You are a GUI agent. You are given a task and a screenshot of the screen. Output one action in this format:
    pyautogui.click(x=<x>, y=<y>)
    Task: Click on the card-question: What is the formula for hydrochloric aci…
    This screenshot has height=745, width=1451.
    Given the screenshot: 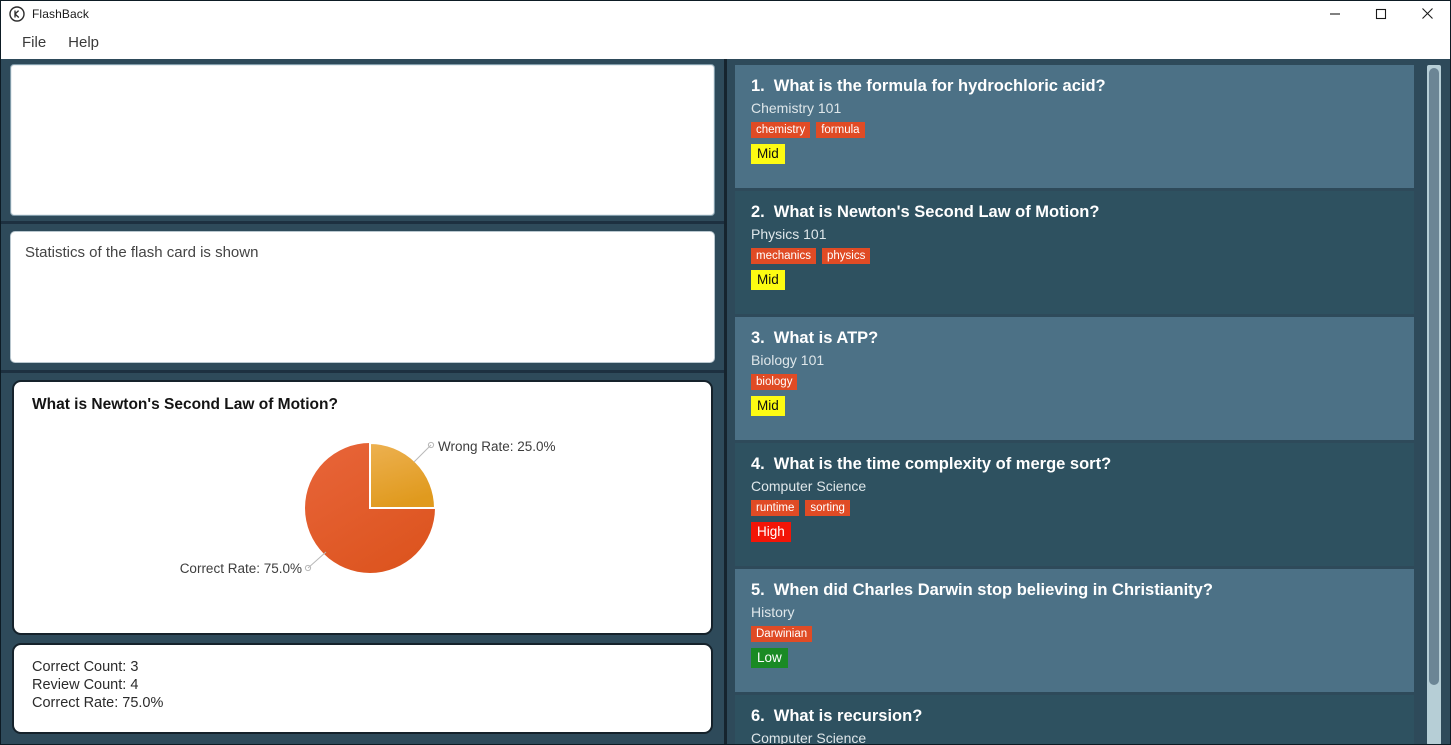 What is the action you would take?
    pyautogui.click(x=939, y=86)
    